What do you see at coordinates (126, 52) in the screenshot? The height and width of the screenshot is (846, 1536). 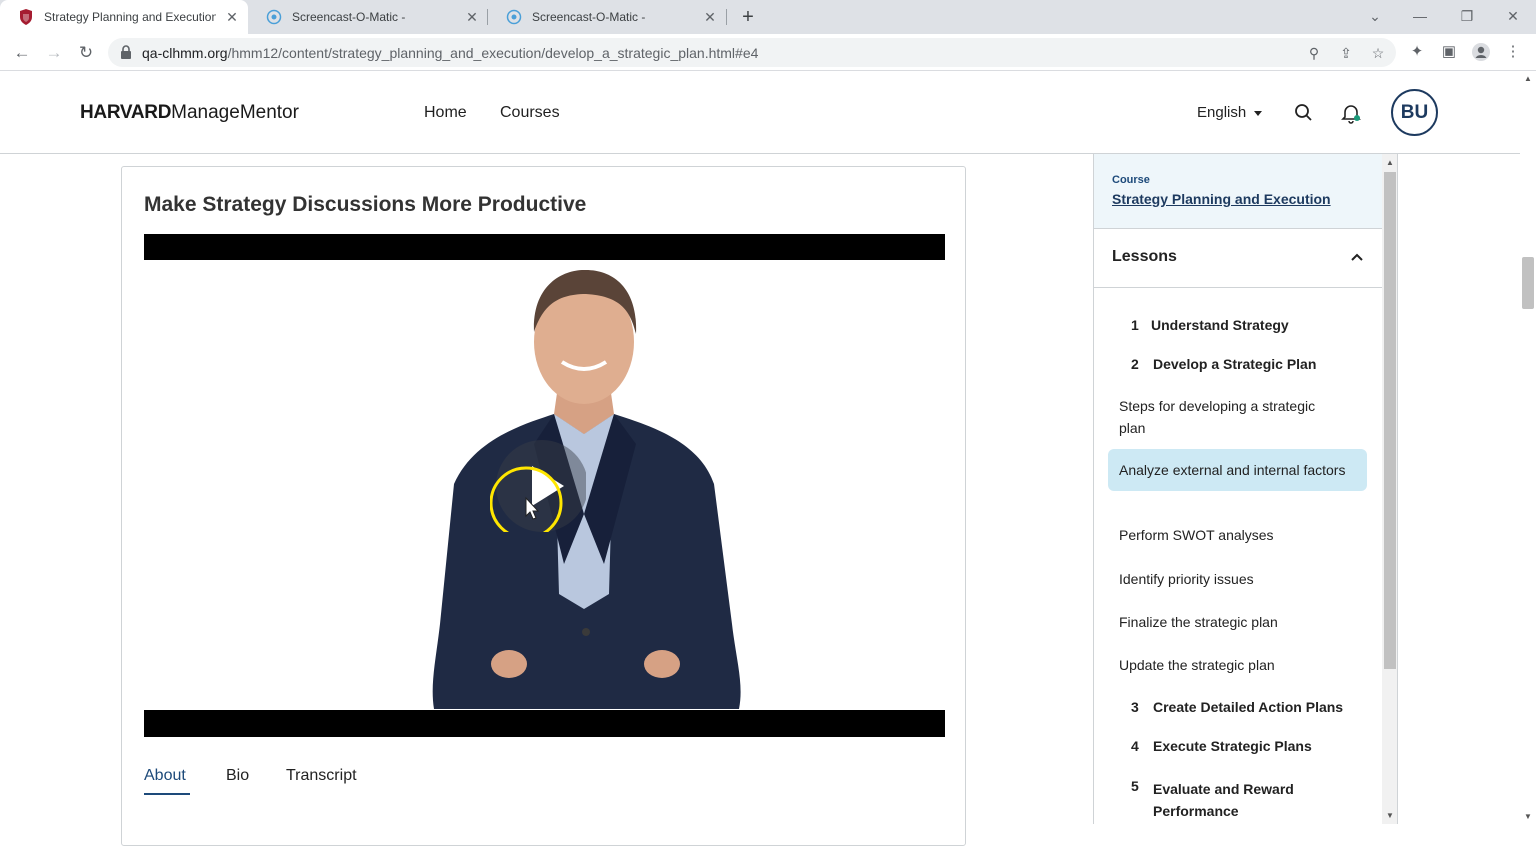 I see `lock-icon` at bounding box center [126, 52].